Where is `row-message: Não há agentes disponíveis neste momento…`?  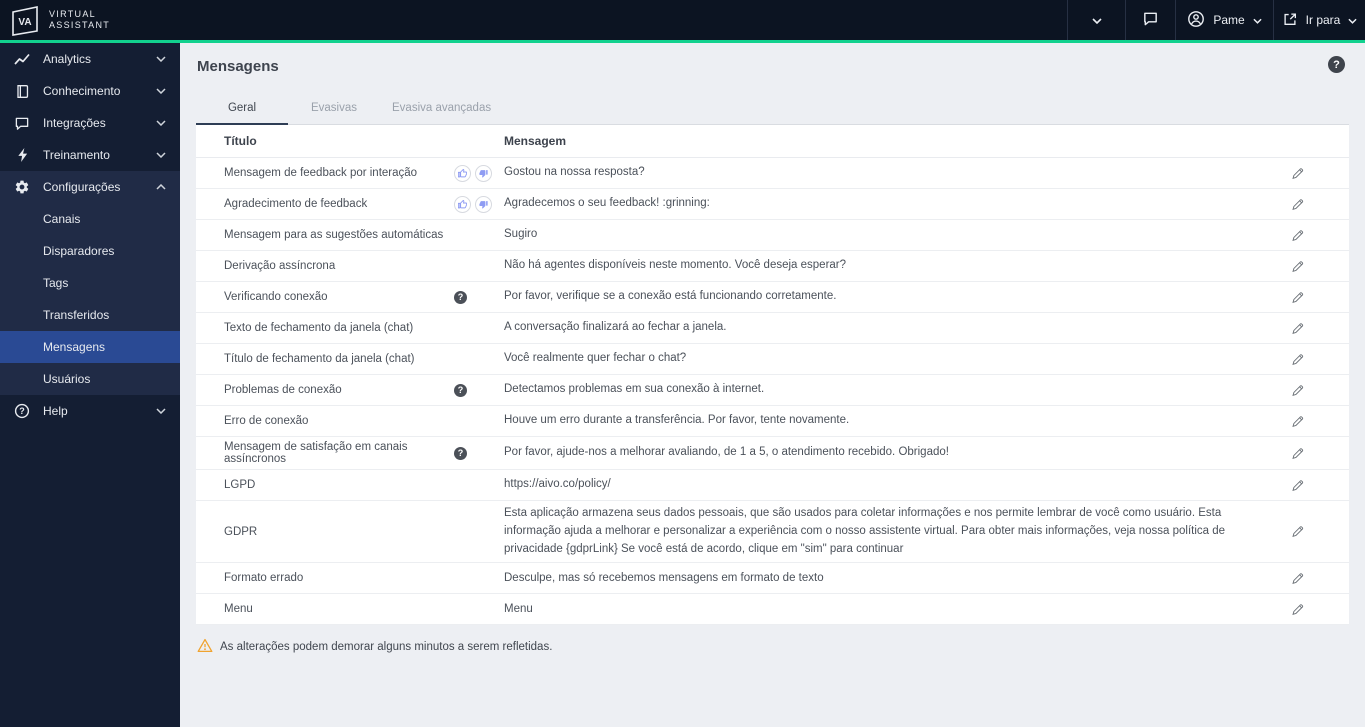
row-message: Não há agentes disponíveis neste momento… is located at coordinates (675, 265).